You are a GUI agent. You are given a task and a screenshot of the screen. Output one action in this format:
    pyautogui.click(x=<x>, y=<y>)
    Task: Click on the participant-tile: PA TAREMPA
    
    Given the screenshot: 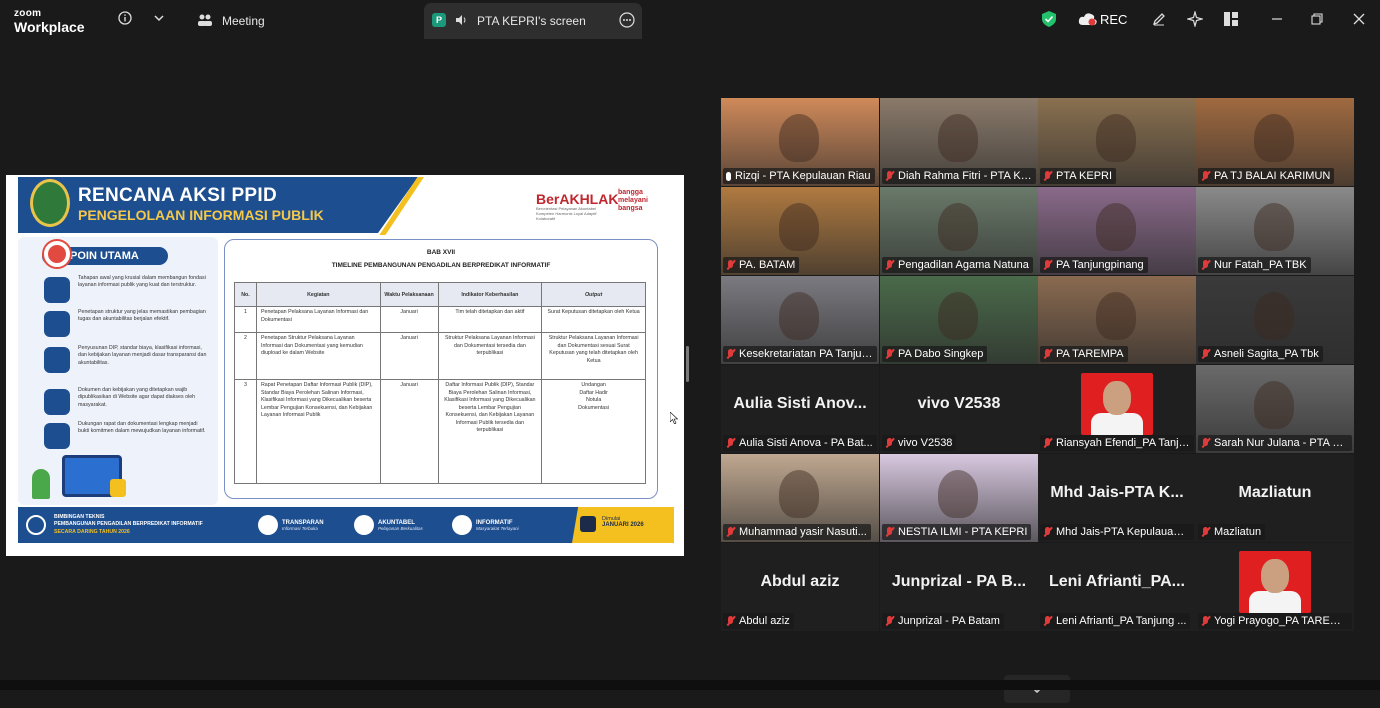 What is the action you would take?
    pyautogui.click(x=1117, y=320)
    